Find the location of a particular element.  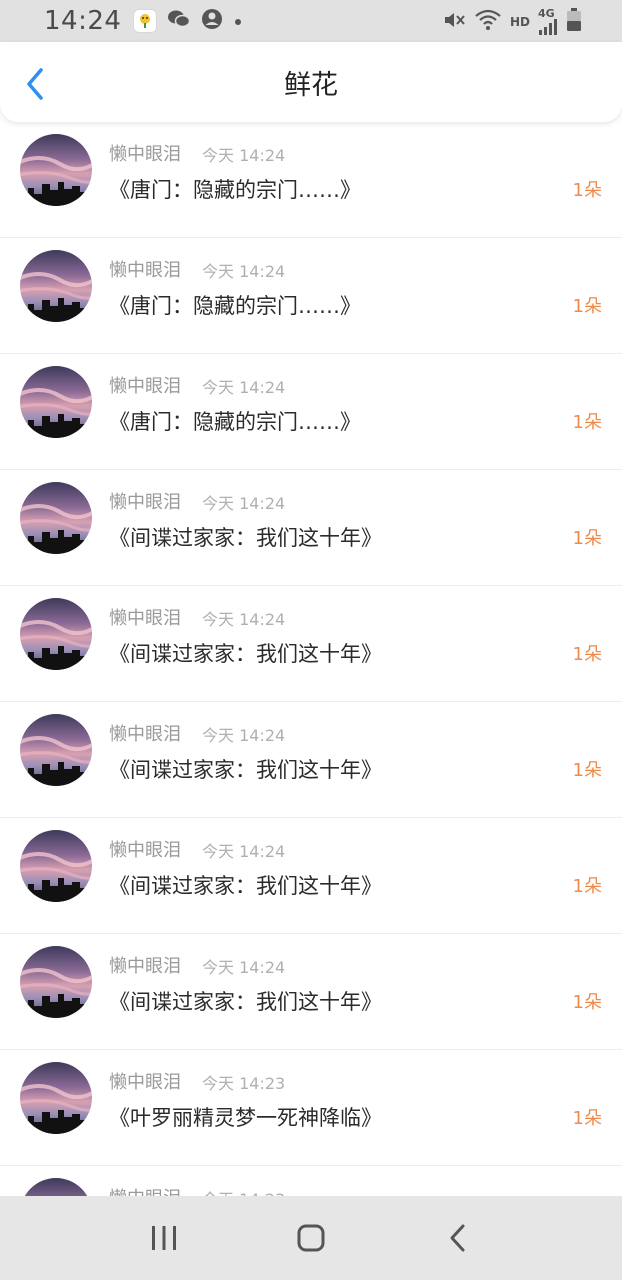

hd-indicator: HD is located at coordinates (519, 22).